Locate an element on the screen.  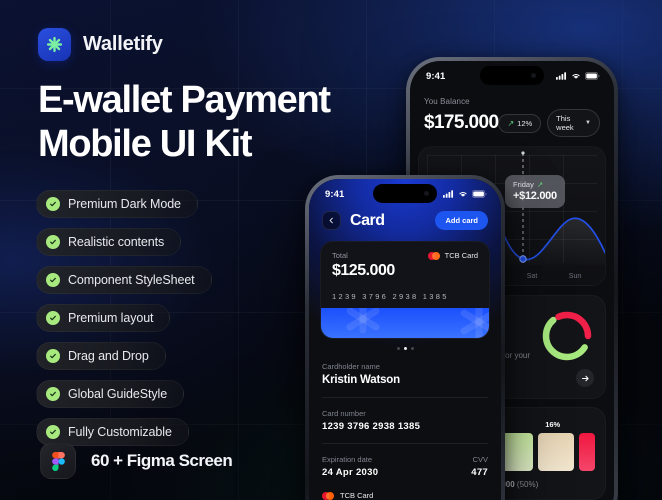
figma-footer: 60 + Figma Screen is located at coordinates (136, 461).